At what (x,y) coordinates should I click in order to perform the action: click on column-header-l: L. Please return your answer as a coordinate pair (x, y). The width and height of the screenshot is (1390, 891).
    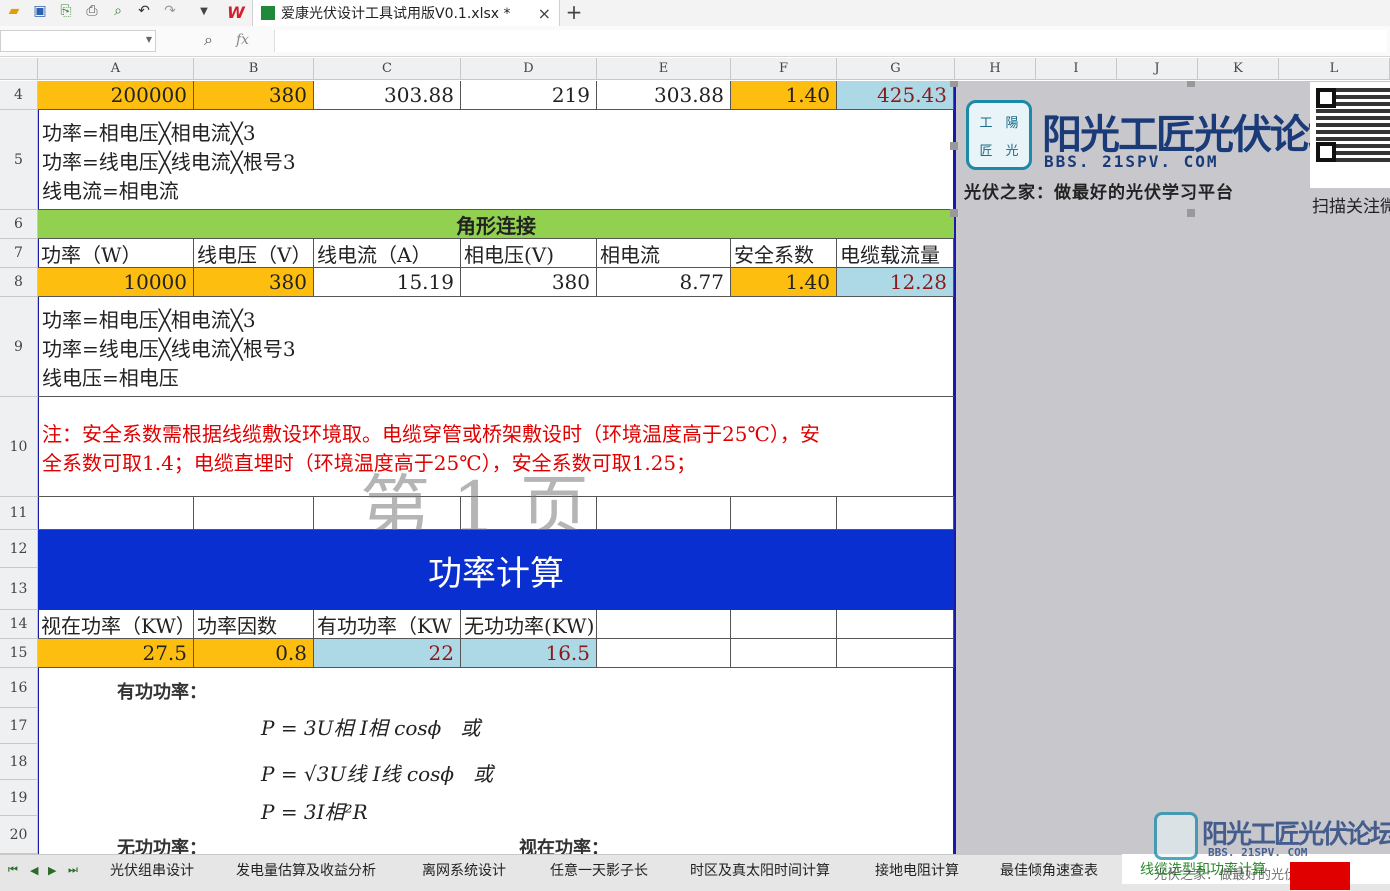
    Looking at the image, I should click on (1334, 69).